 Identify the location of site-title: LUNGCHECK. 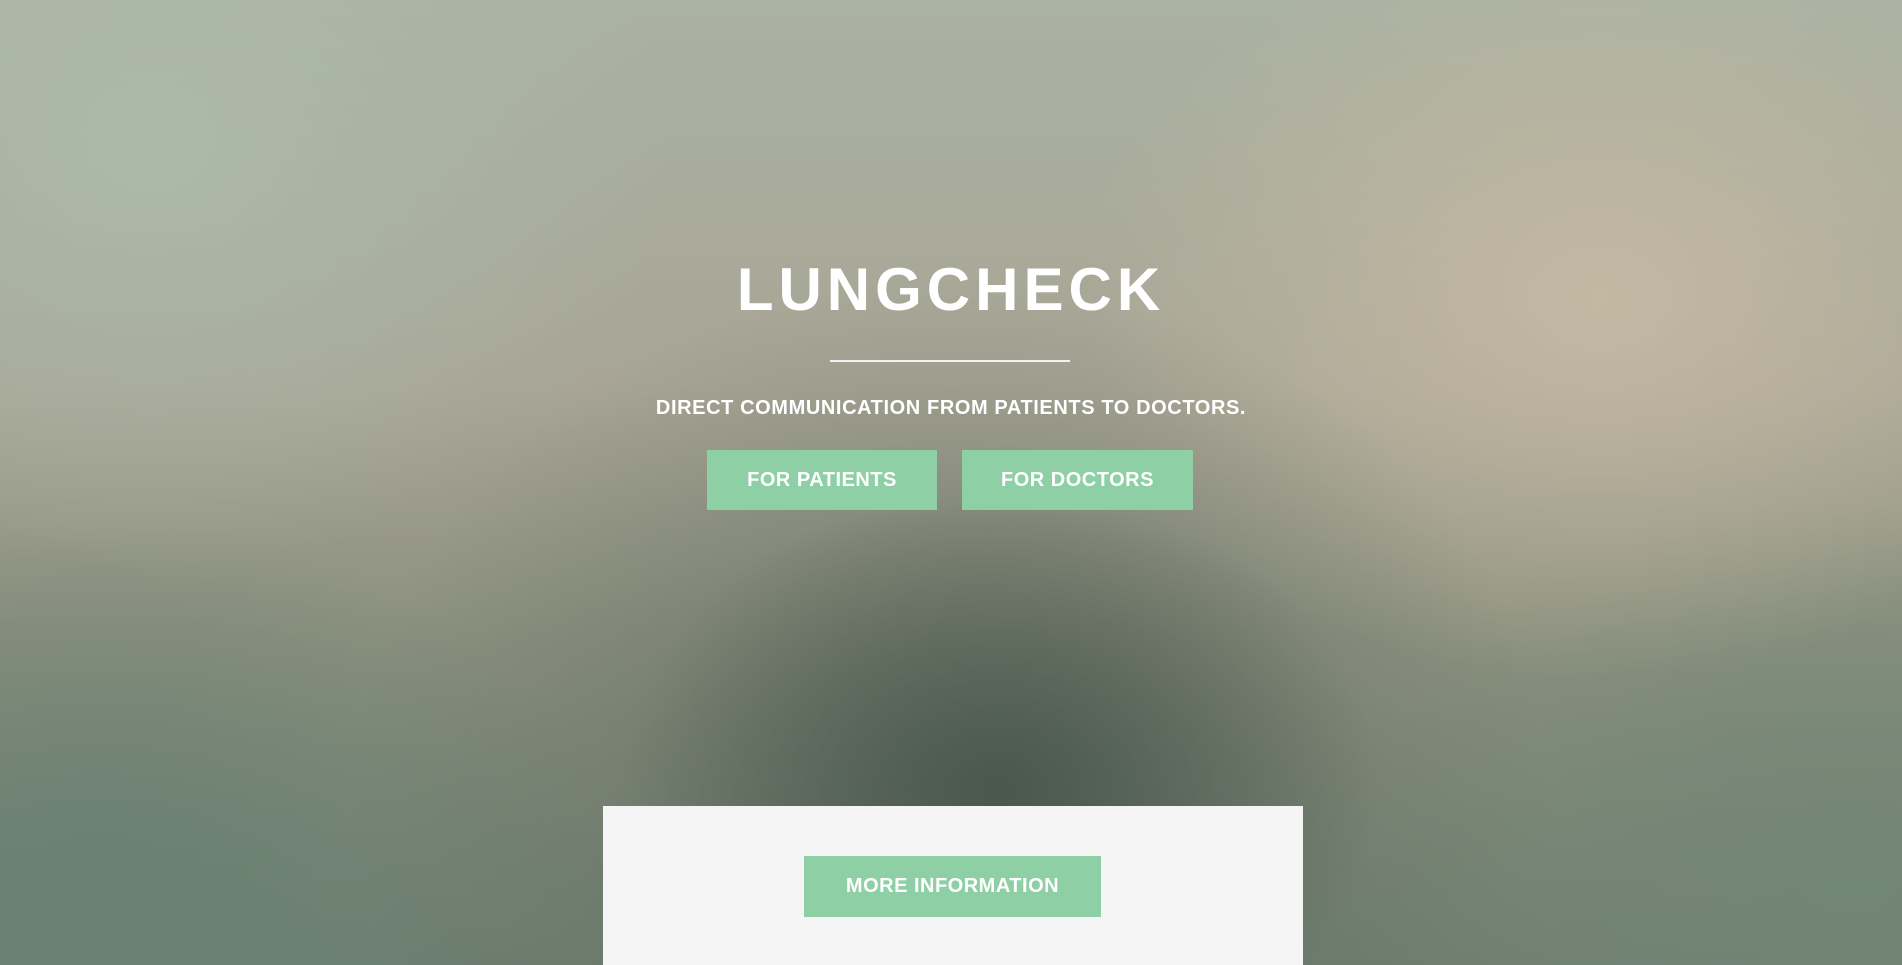
(951, 289).